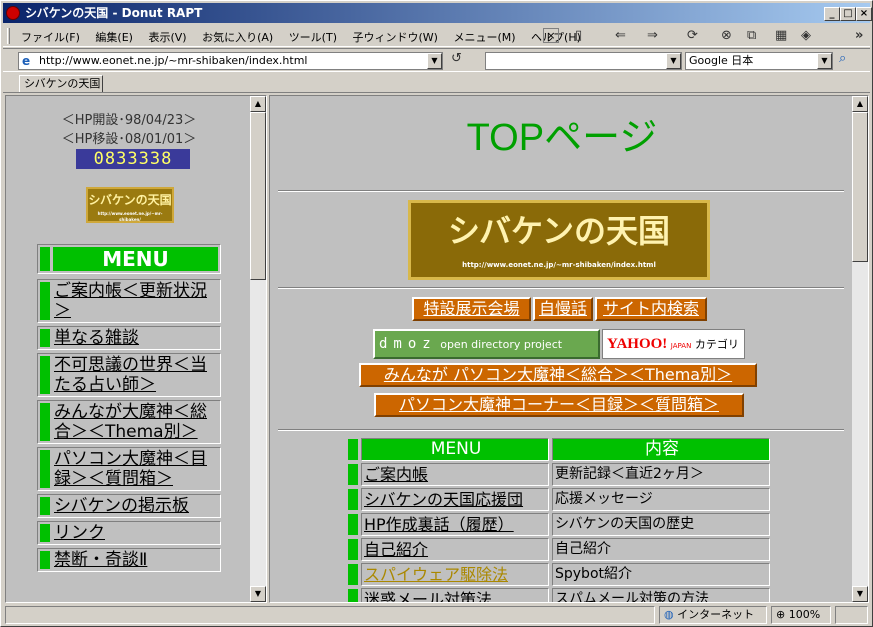 This screenshot has height=627, width=873. I want to click on plugin-icon: ◈, so click(806, 35).